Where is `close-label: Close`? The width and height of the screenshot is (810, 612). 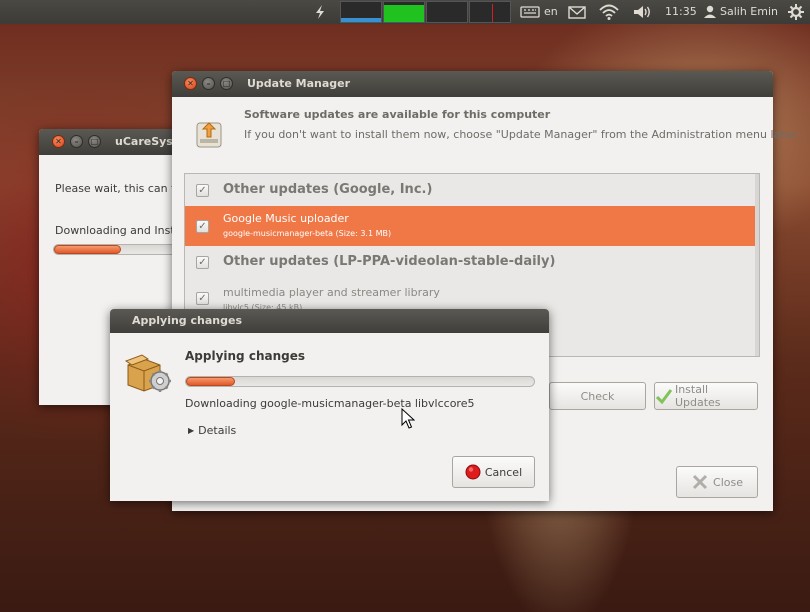
close-label: Close is located at coordinates (728, 482).